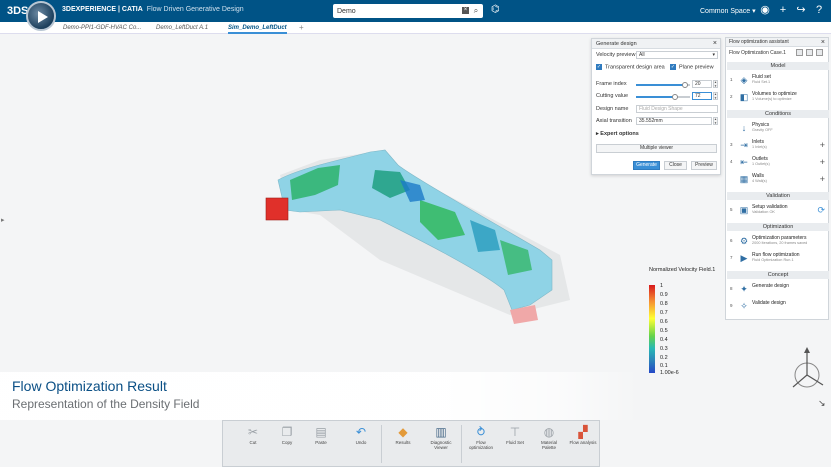  I want to click on expert-options-toggle: ▸ Expert options, so click(617, 134).